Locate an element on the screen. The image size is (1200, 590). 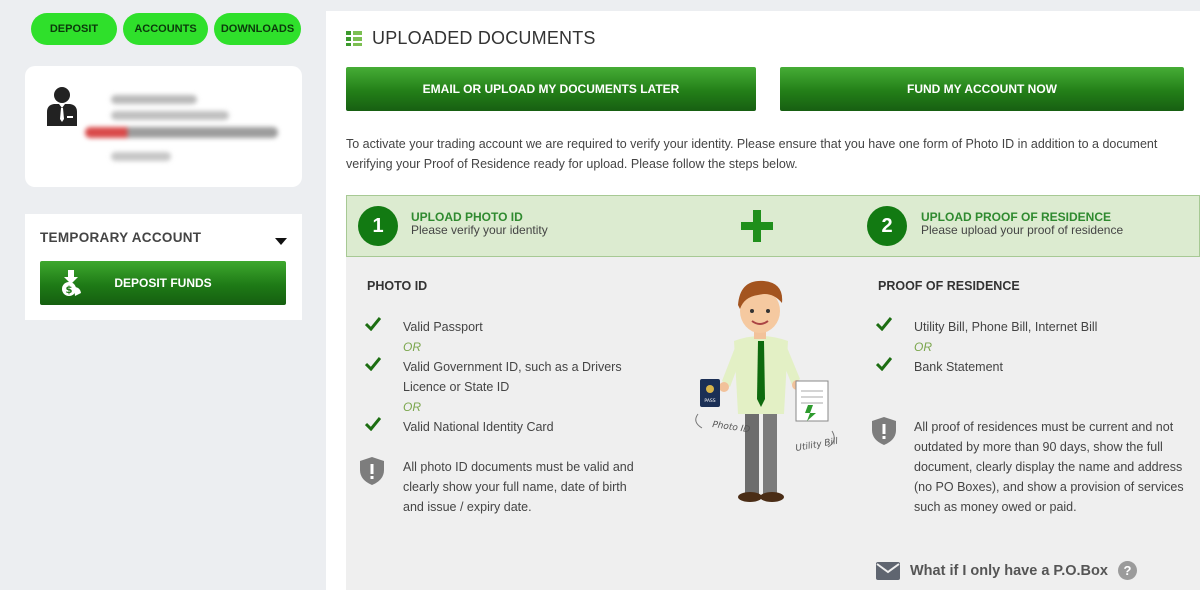
fund-account-button: FUND MY ACCOUNT NOW is located at coordinates (982, 89).